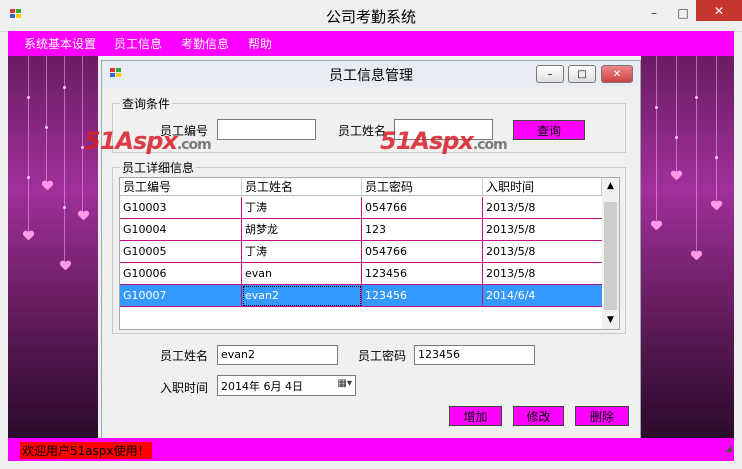  What do you see at coordinates (60, 43) in the screenshot?
I see `menu-item-system-settings: 系统基本设置` at bounding box center [60, 43].